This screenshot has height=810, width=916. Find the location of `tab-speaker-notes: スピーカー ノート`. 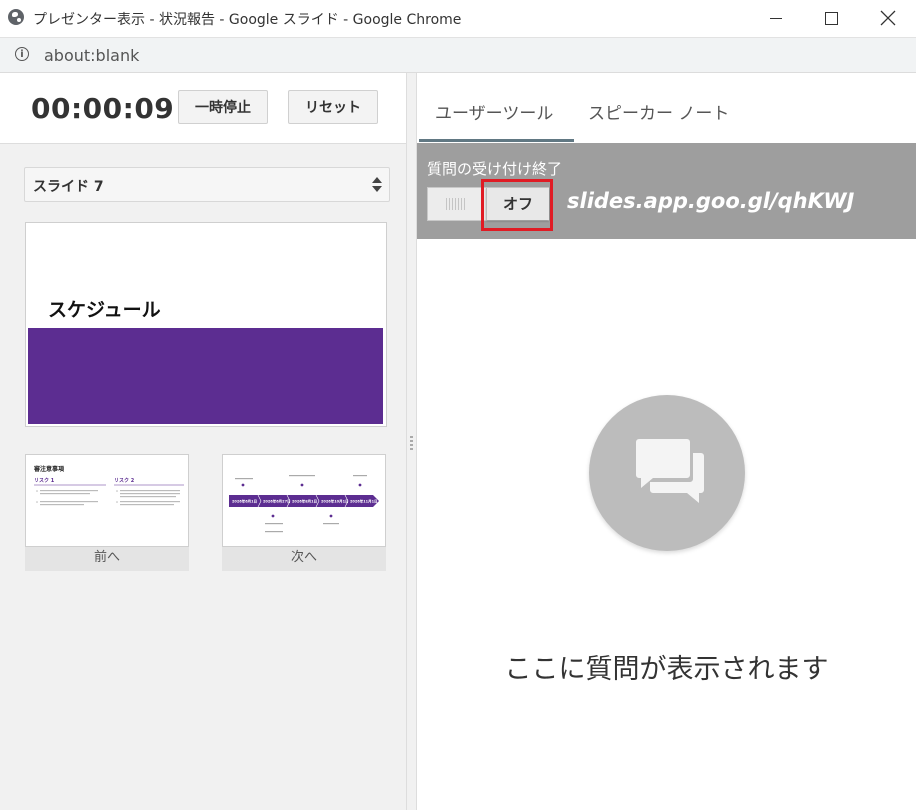

tab-speaker-notes: スピーカー ノート is located at coordinates (658, 111).